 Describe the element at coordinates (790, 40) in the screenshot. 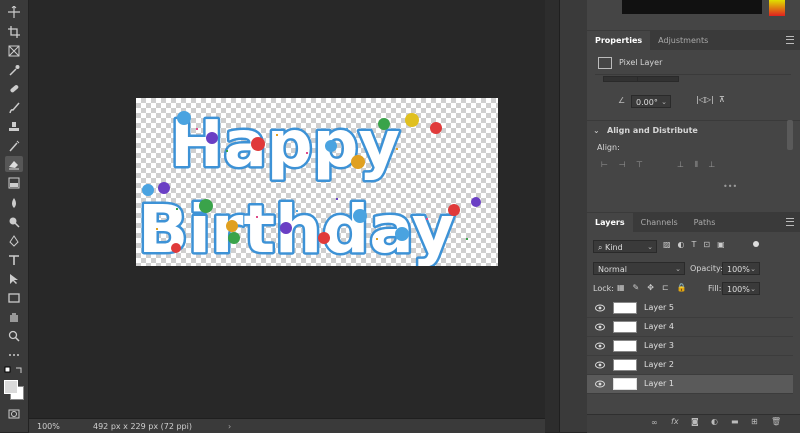

I see `properties-menu-icon` at that location.